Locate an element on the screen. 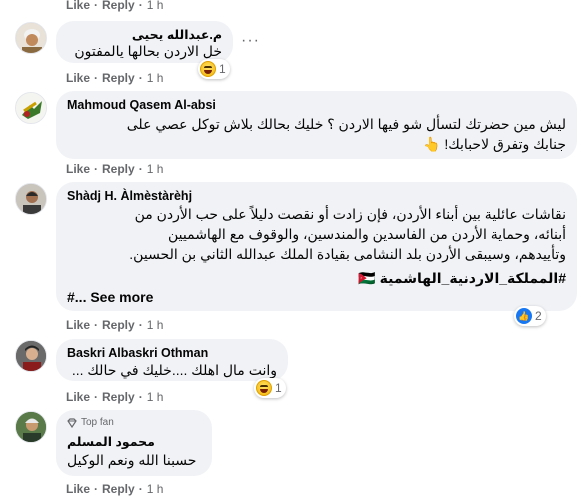  hashtag-link: #المملكة_الاردنية_الهاشمية 🇯🇴 is located at coordinates (313, 278).